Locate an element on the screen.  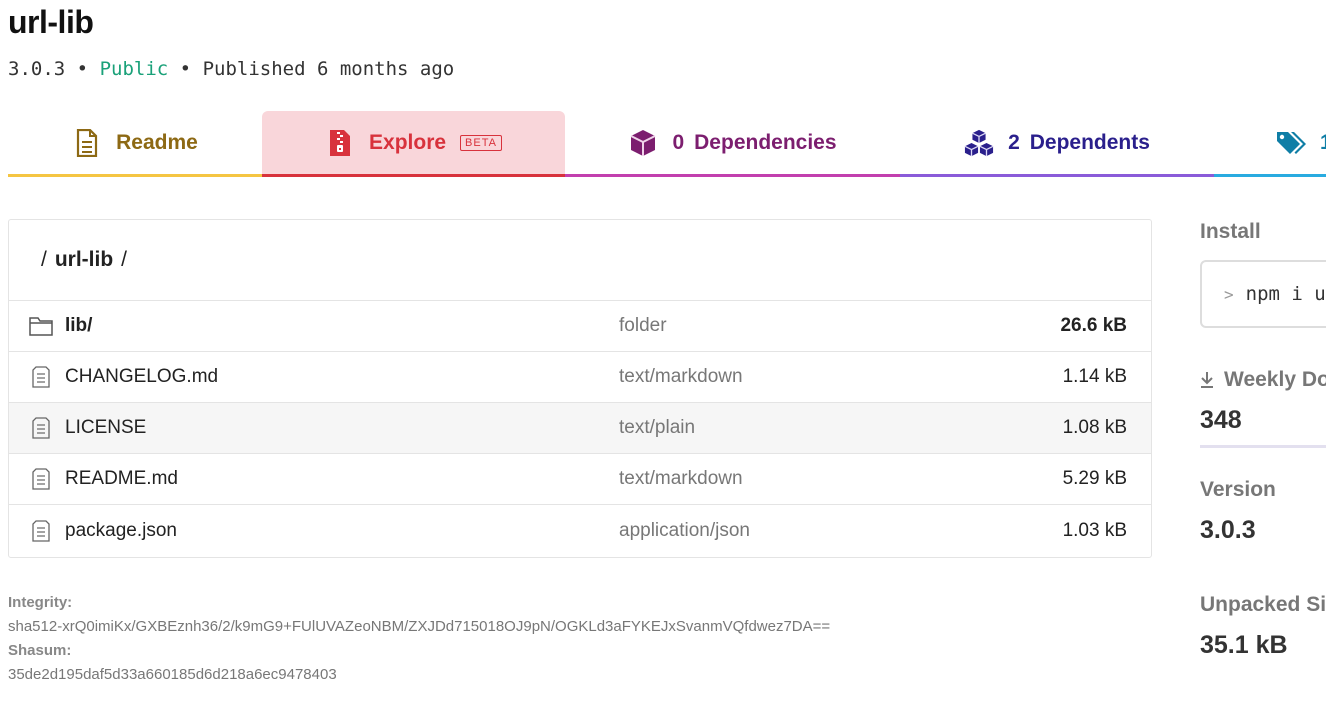
download-icon is located at coordinates (1207, 380).